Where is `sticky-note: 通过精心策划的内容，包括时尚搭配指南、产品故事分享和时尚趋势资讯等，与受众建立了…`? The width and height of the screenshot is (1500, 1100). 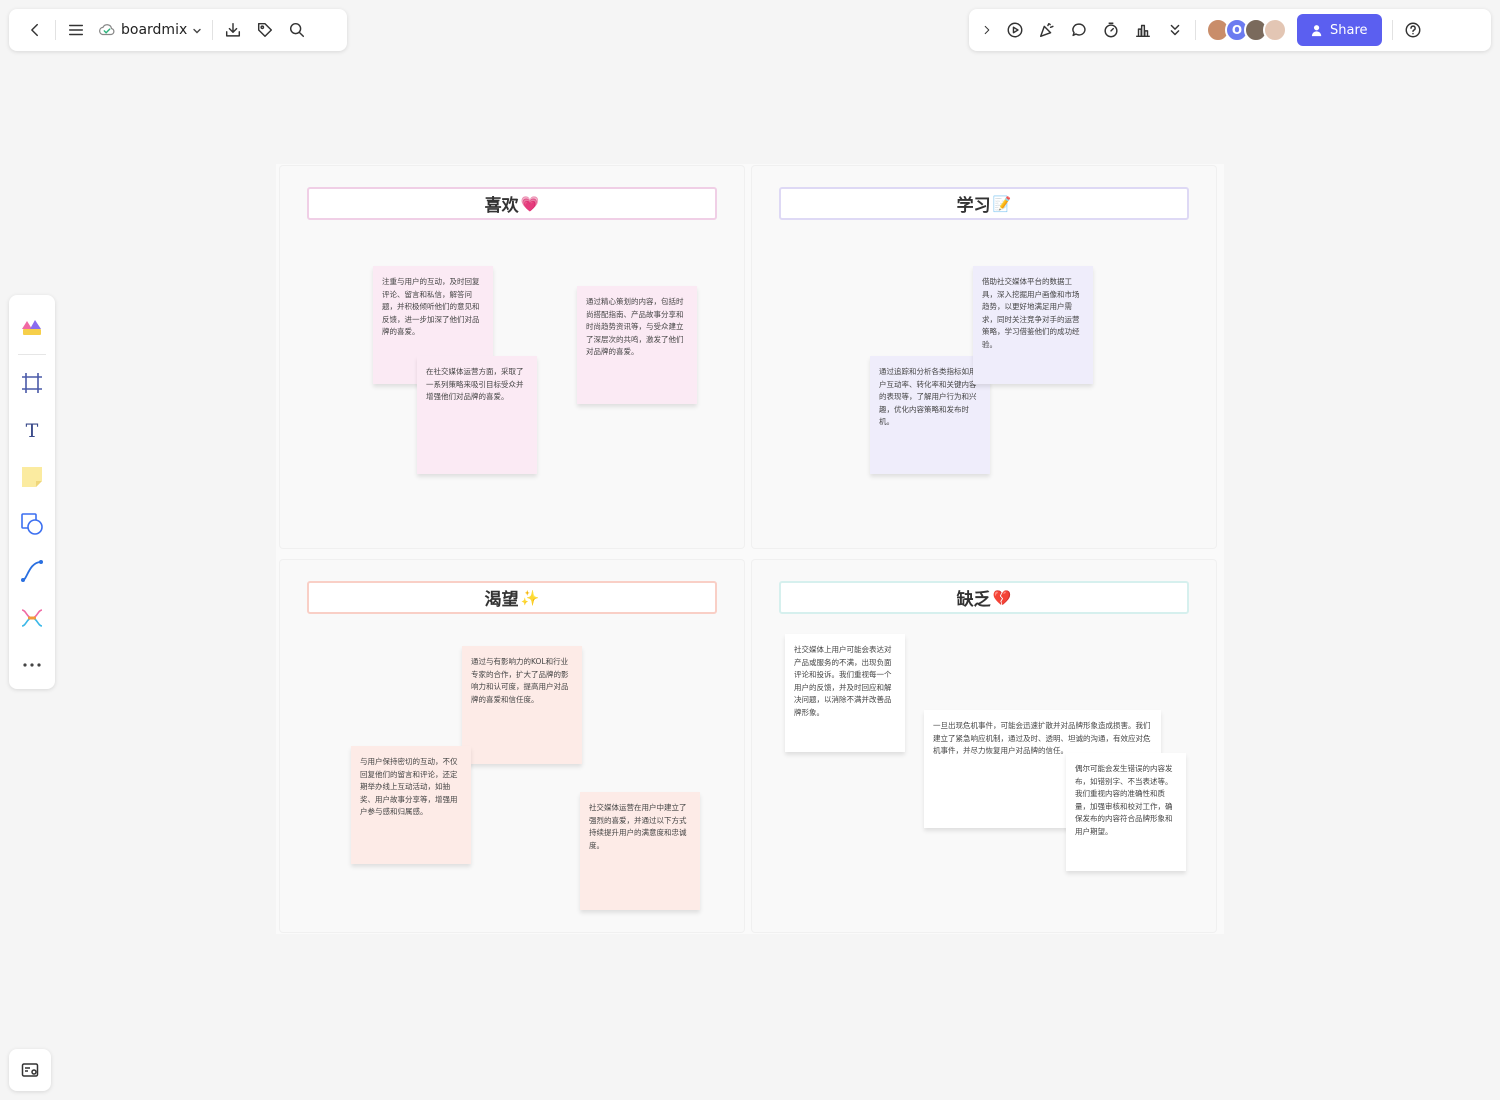 sticky-note: 通过精心策划的内容，包括时尚搭配指南、产品故事分享和时尚趋势资讯等，与受众建立了… is located at coordinates (637, 345).